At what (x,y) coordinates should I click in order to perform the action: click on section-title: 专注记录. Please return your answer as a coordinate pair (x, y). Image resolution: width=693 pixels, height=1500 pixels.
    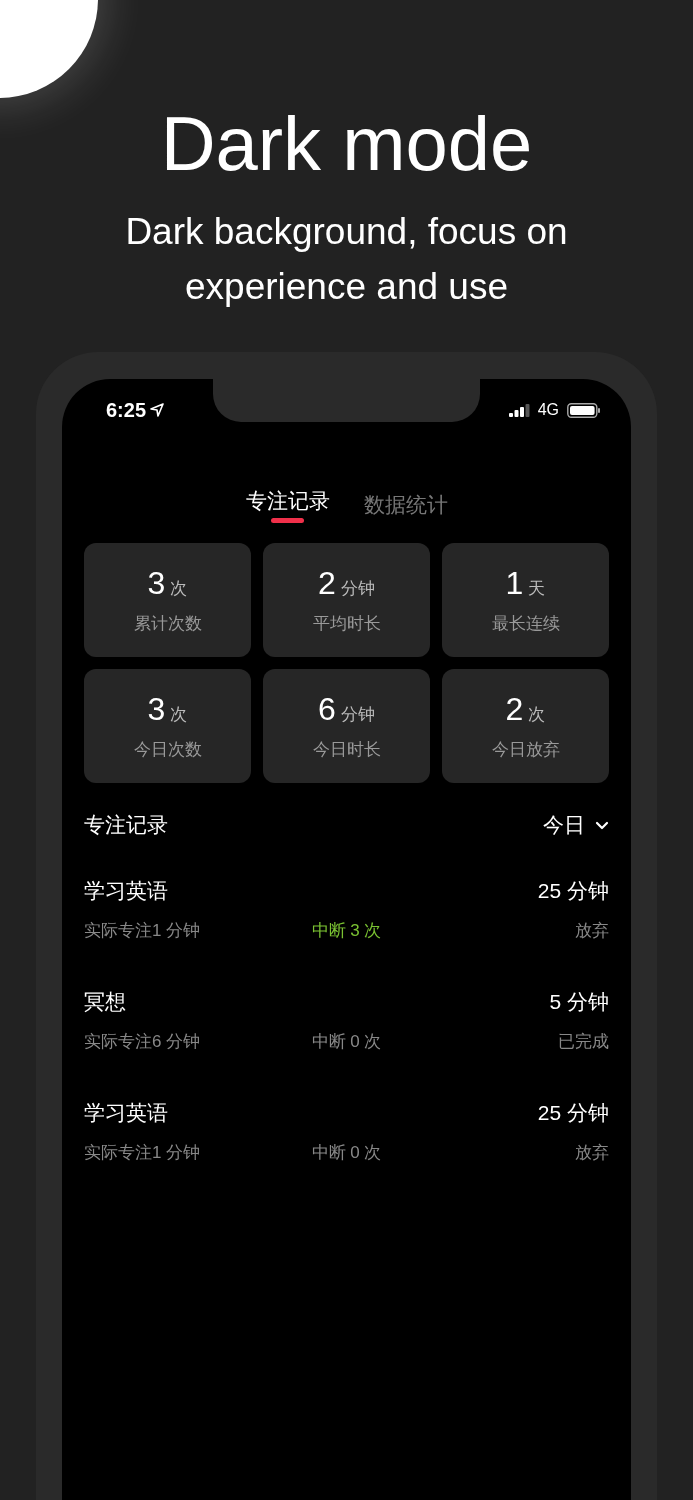
    Looking at the image, I should click on (126, 825).